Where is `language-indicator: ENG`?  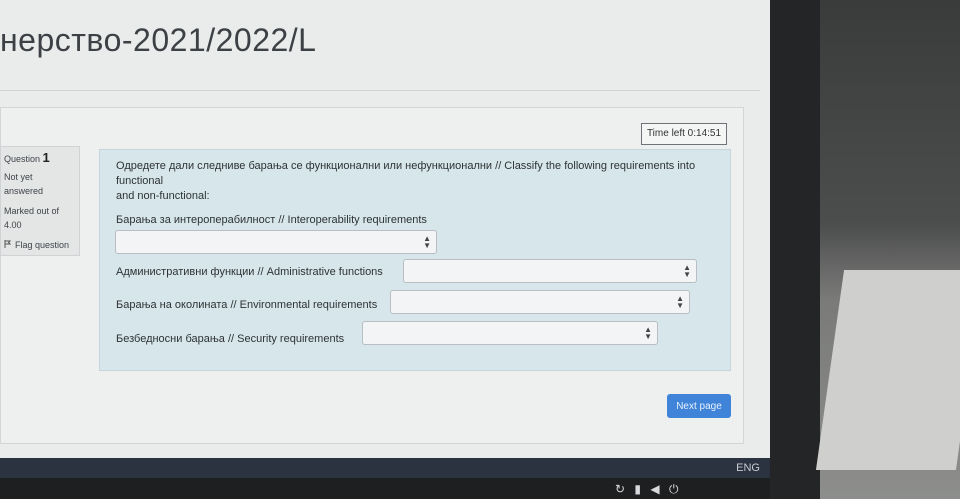
language-indicator: ENG is located at coordinates (748, 468).